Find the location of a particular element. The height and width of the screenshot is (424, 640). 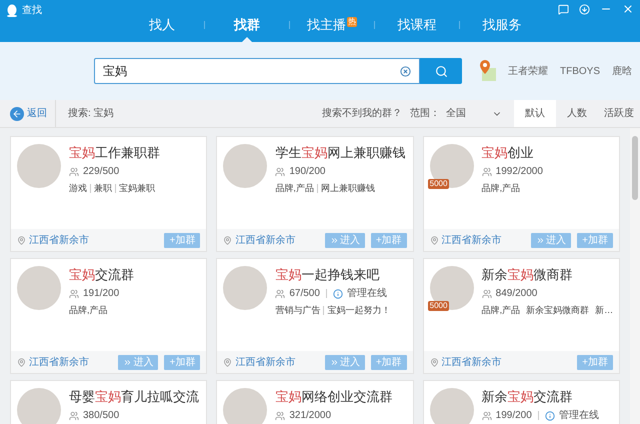

group-tag: 新余宝妈微商群 is located at coordinates (558, 311).